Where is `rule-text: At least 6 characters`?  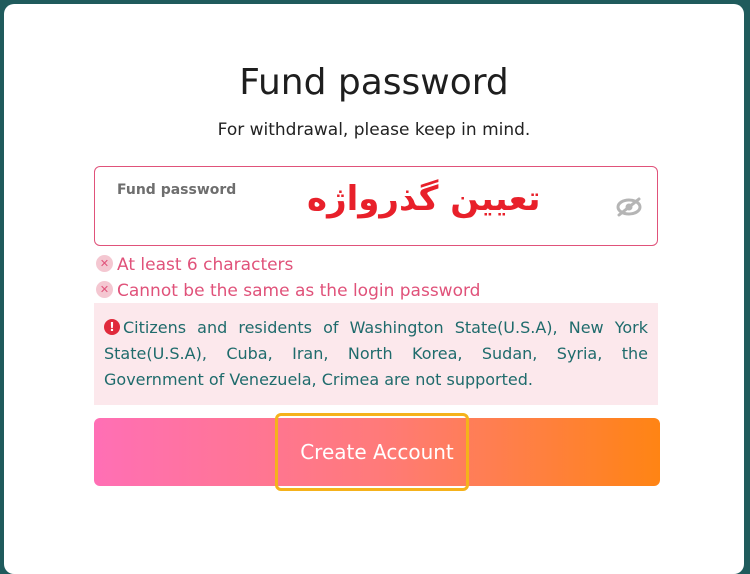
rule-text: At least 6 characters is located at coordinates (205, 265).